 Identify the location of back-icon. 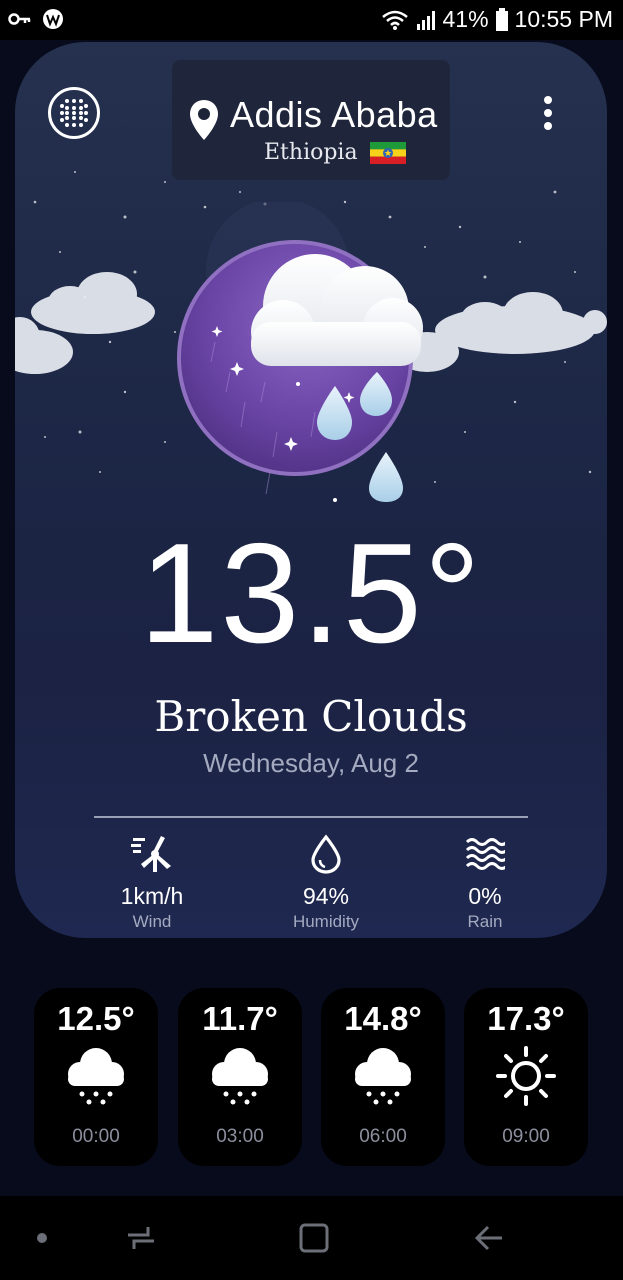
(489, 1238).